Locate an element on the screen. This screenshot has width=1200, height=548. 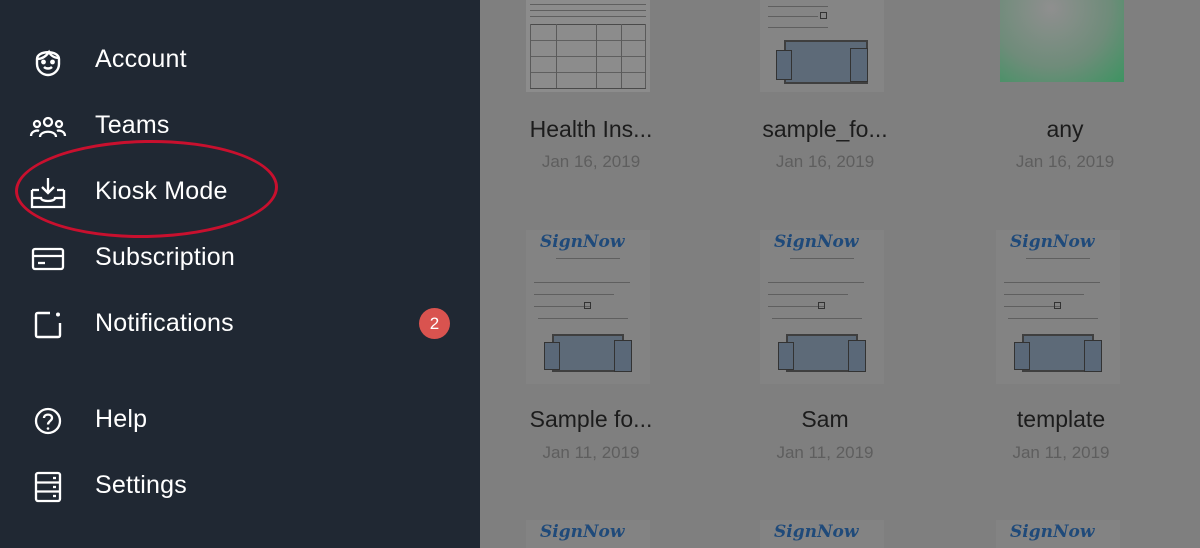
account-icon is located at coordinates (48, 61).